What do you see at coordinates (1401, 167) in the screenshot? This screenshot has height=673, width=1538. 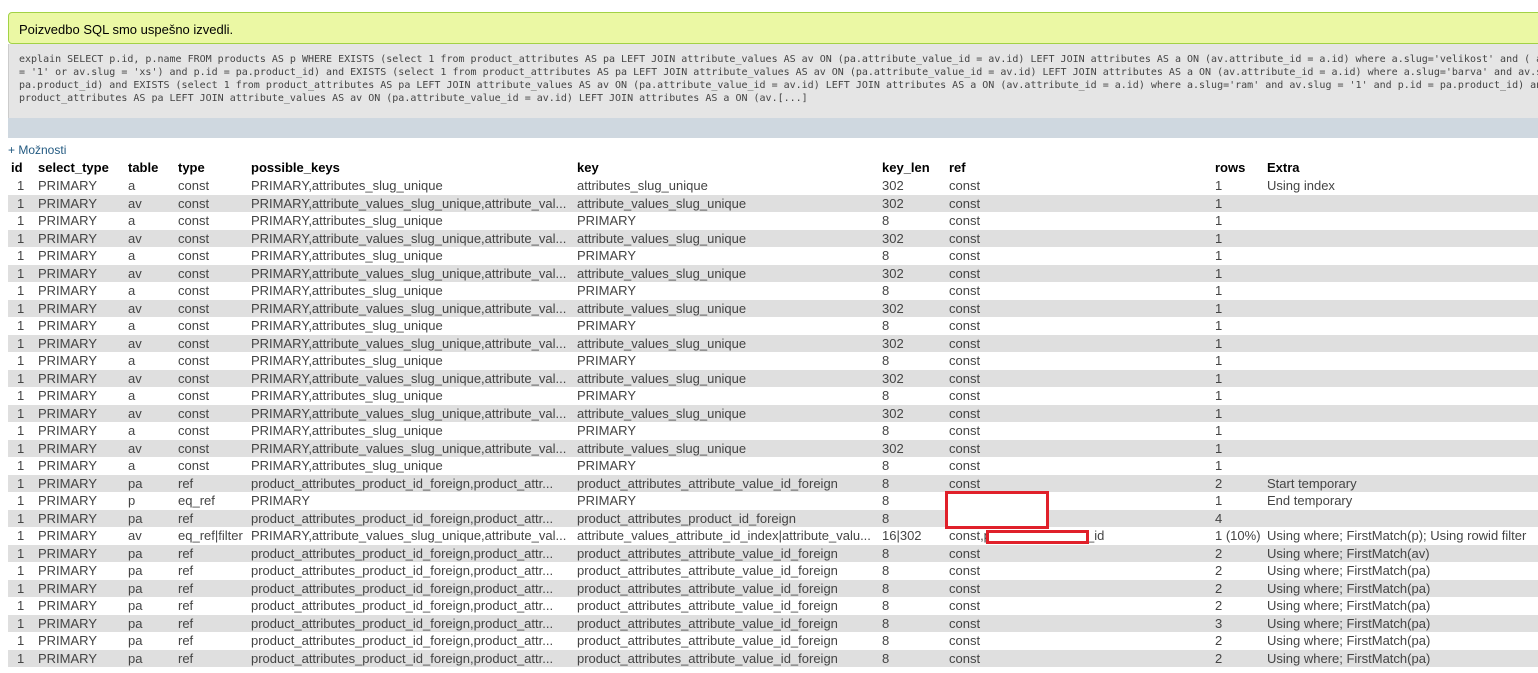 I see `column-header-extra: Extra` at bounding box center [1401, 167].